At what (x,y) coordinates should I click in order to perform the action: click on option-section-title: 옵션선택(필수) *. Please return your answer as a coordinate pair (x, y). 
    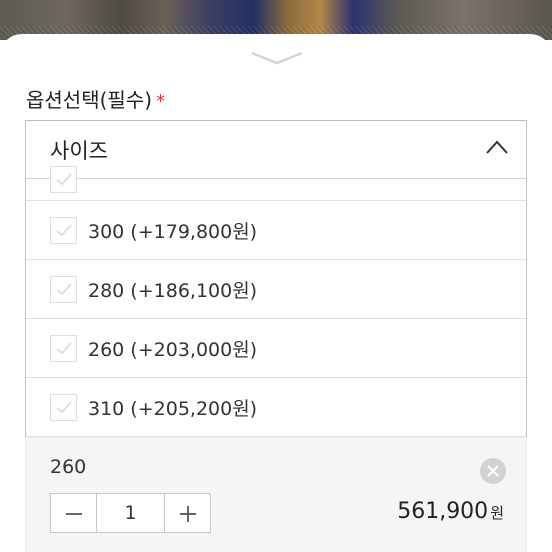
    Looking at the image, I should click on (95, 98).